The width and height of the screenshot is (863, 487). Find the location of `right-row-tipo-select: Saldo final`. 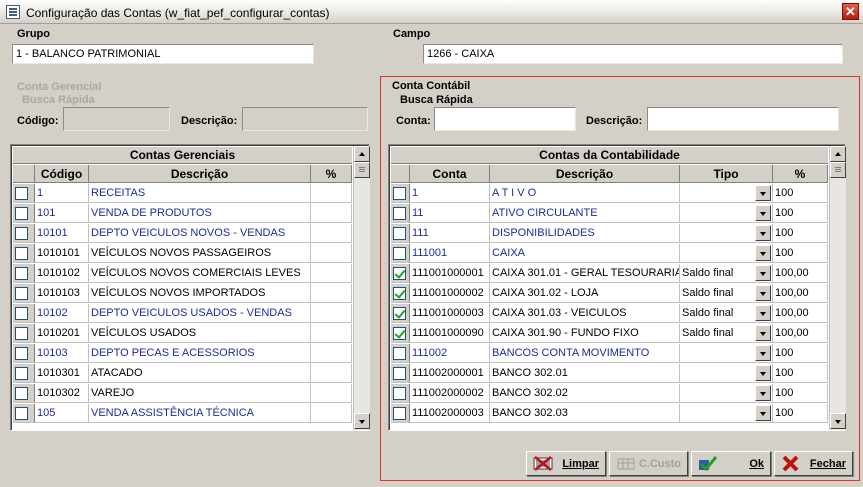

right-row-tipo-select: Saldo final is located at coordinates (726, 273).